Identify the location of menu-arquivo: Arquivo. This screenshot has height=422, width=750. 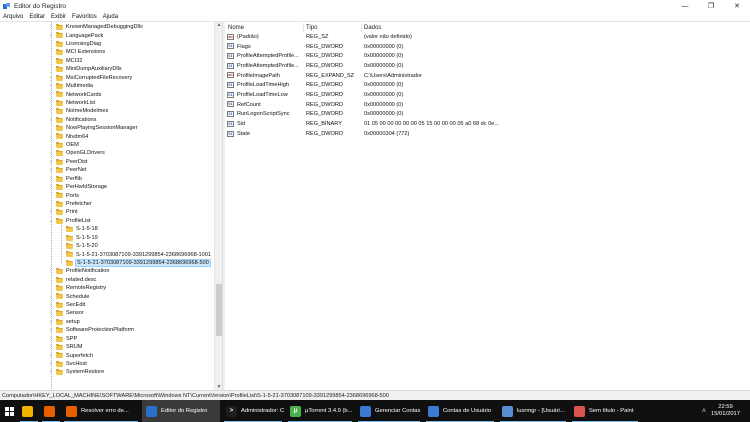
(13, 17).